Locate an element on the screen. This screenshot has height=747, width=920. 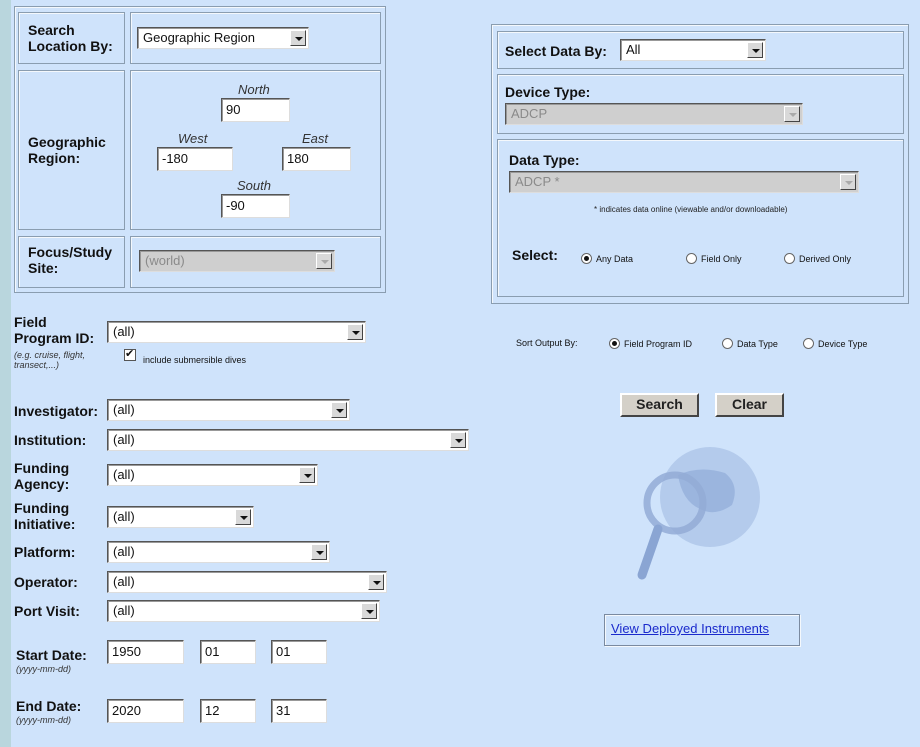
field-program-select: (all) is located at coordinates (236, 332).